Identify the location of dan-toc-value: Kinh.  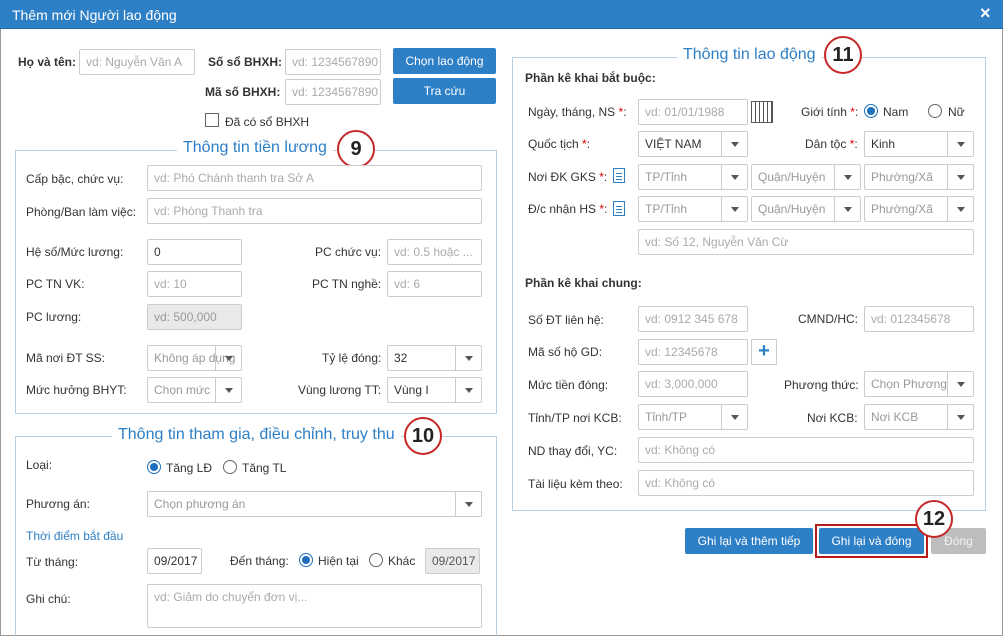
(883, 144).